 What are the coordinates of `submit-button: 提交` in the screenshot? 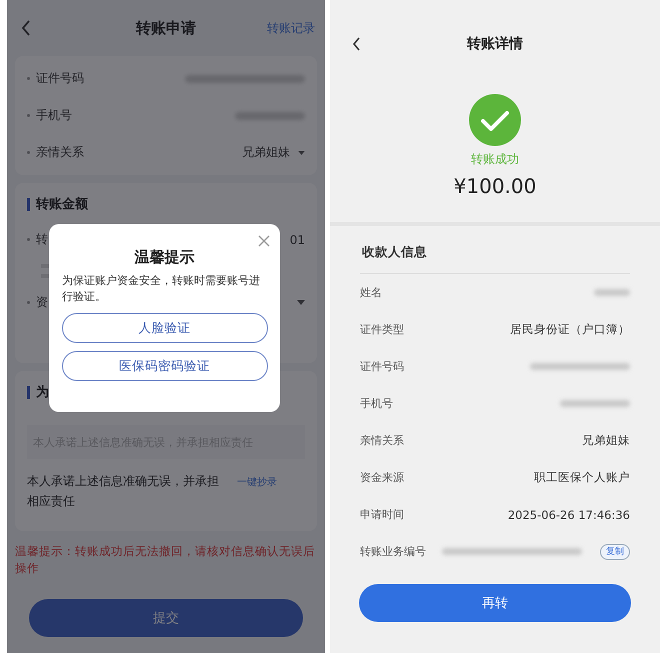 It's located at (166, 618).